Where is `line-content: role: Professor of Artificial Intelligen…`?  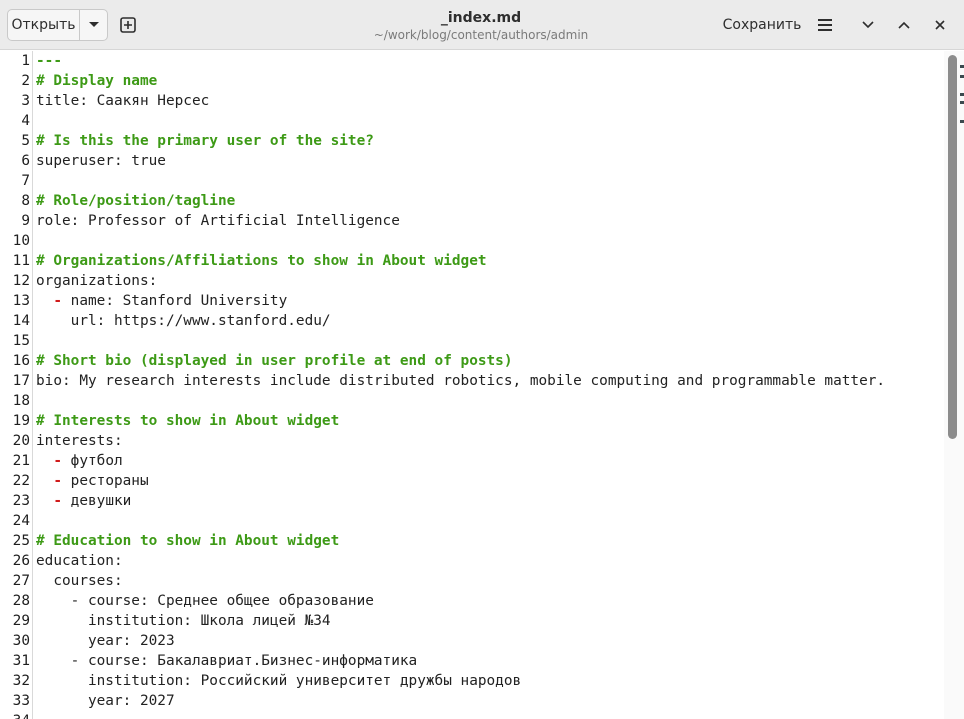 line-content: role: Professor of Artificial Intelligen… is located at coordinates (218, 221).